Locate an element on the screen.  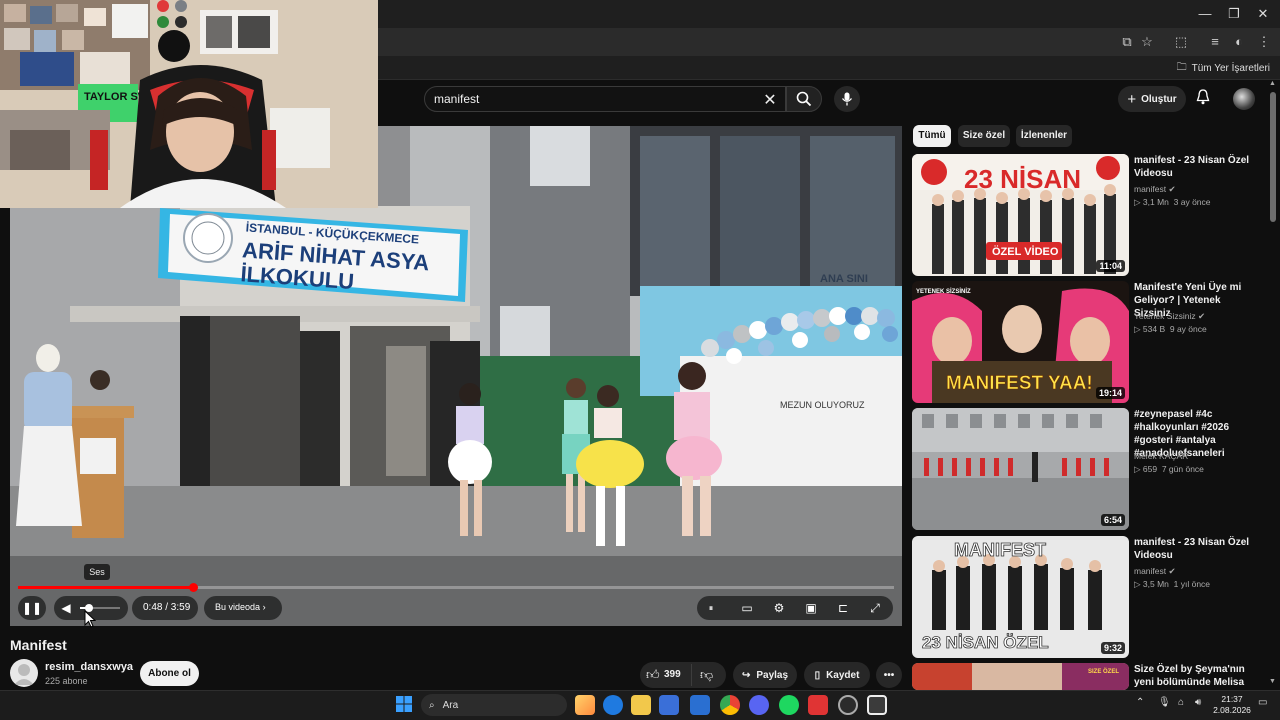
thumbnail-image: 23 NİSAN ÖZEL VİDEO is located at coordinates (1020, 215).